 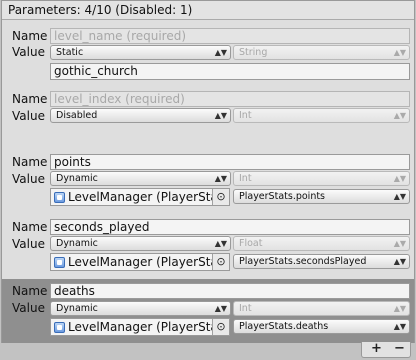 What do you see at coordinates (376, 349) in the screenshot?
I see `add-parameter-button: +` at bounding box center [376, 349].